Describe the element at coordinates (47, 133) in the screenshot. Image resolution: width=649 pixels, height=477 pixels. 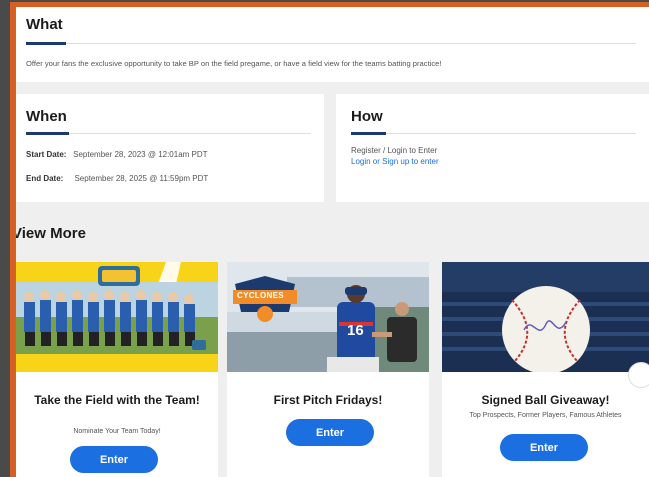
I see `when-underline` at that location.